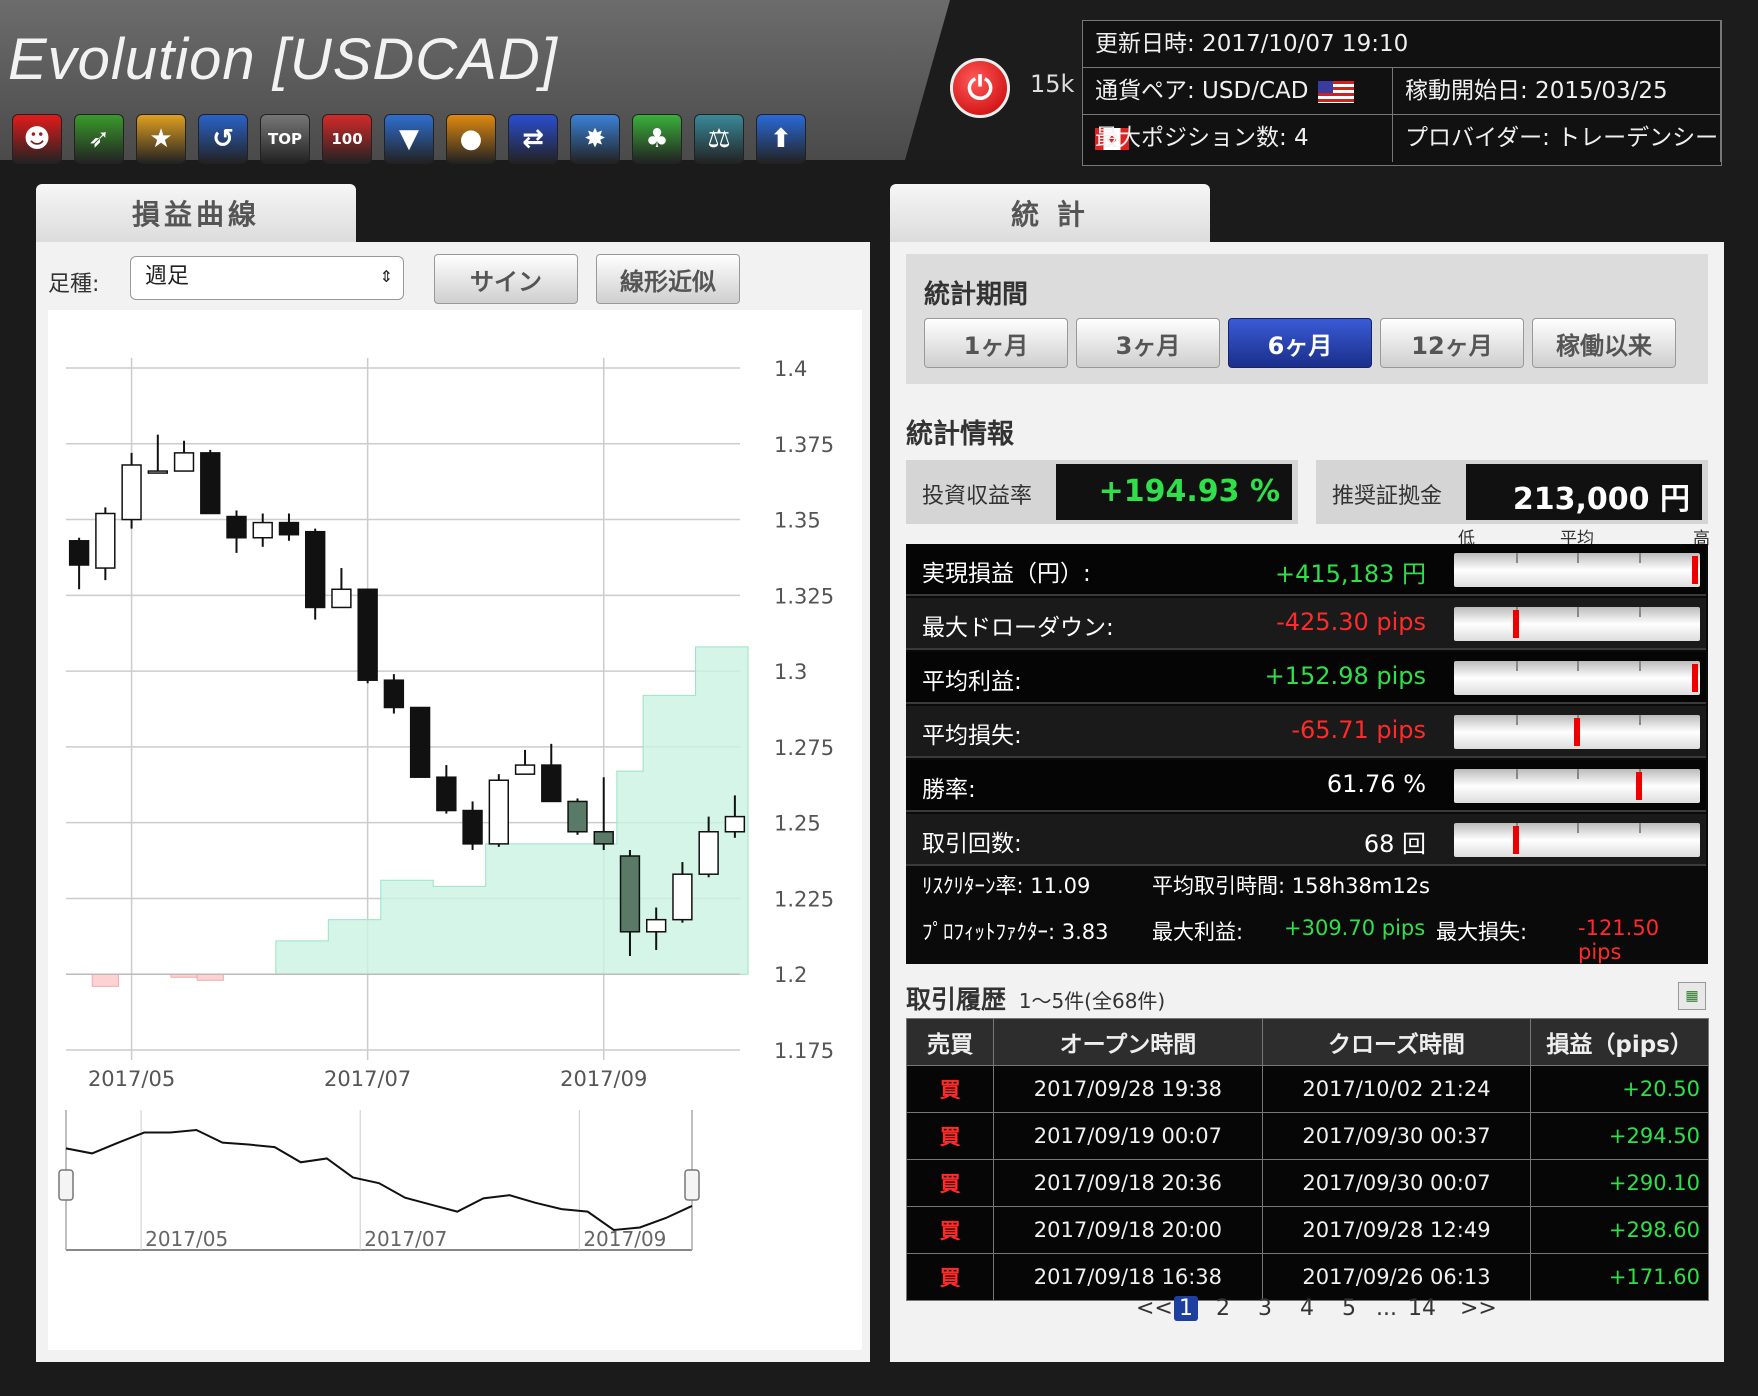 This screenshot has height=1396, width=1758. Describe the element at coordinates (1396, 1042) in the screenshot. I see `table-header: クローズ時間` at that location.